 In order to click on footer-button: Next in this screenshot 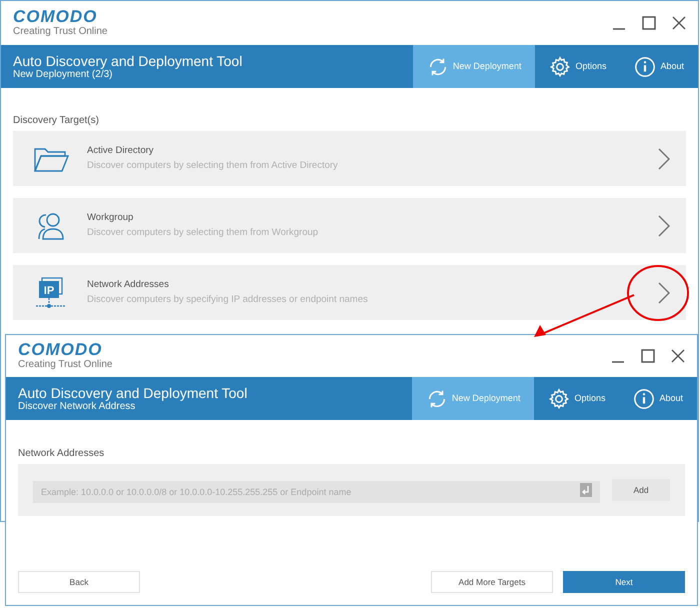, I will do `click(624, 582)`.